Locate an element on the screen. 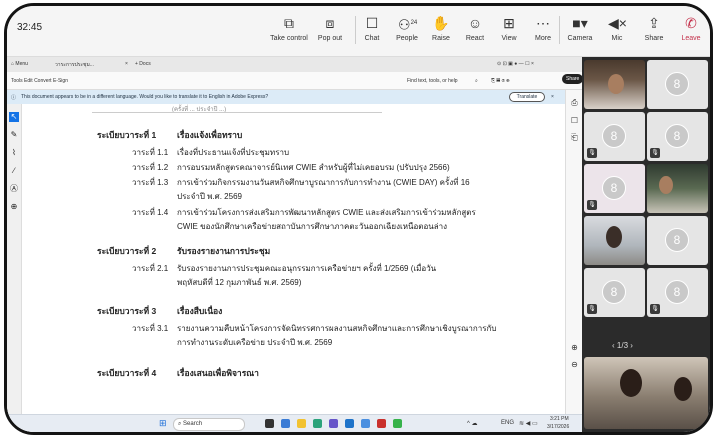 The height and width of the screenshot is (435, 714). draw-tool-icon: ⌇ is located at coordinates (14, 153).